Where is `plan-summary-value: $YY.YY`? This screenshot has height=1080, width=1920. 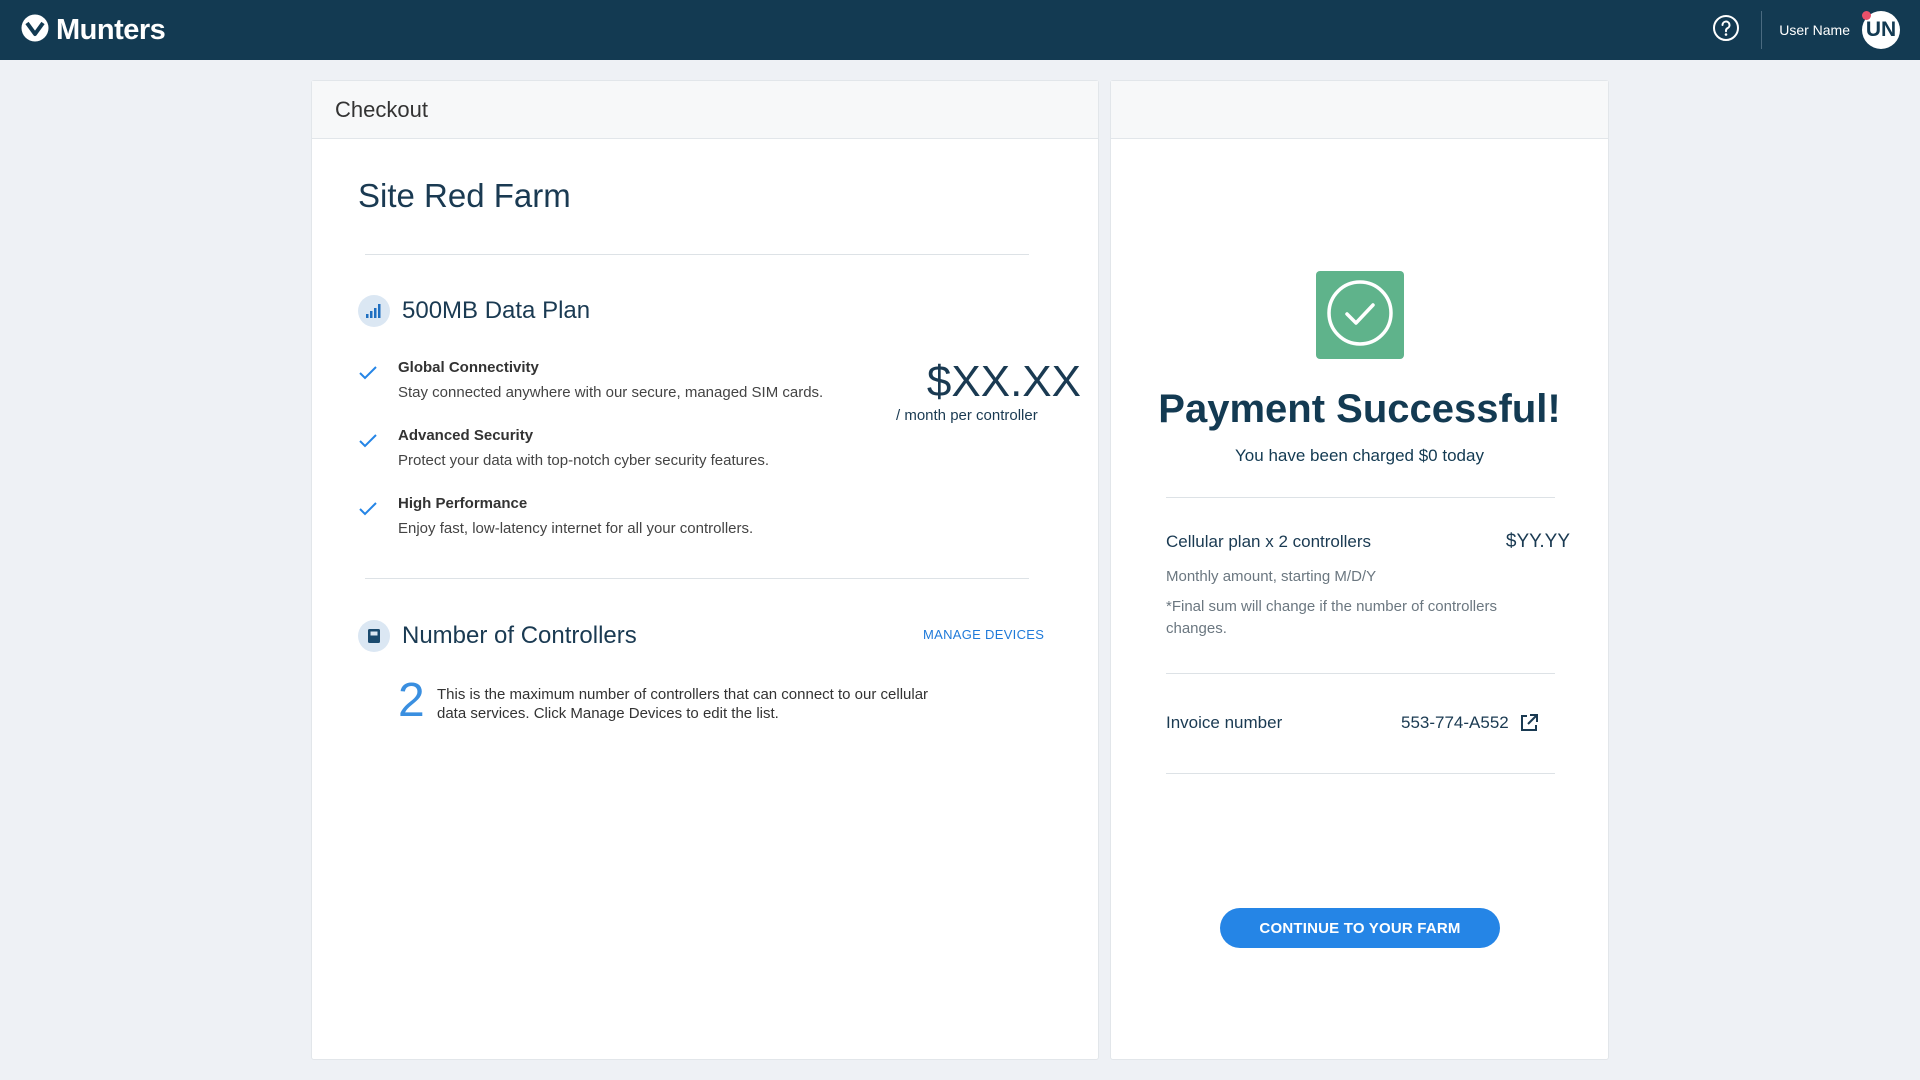 plan-summary-value: $YY.YY is located at coordinates (1537, 541).